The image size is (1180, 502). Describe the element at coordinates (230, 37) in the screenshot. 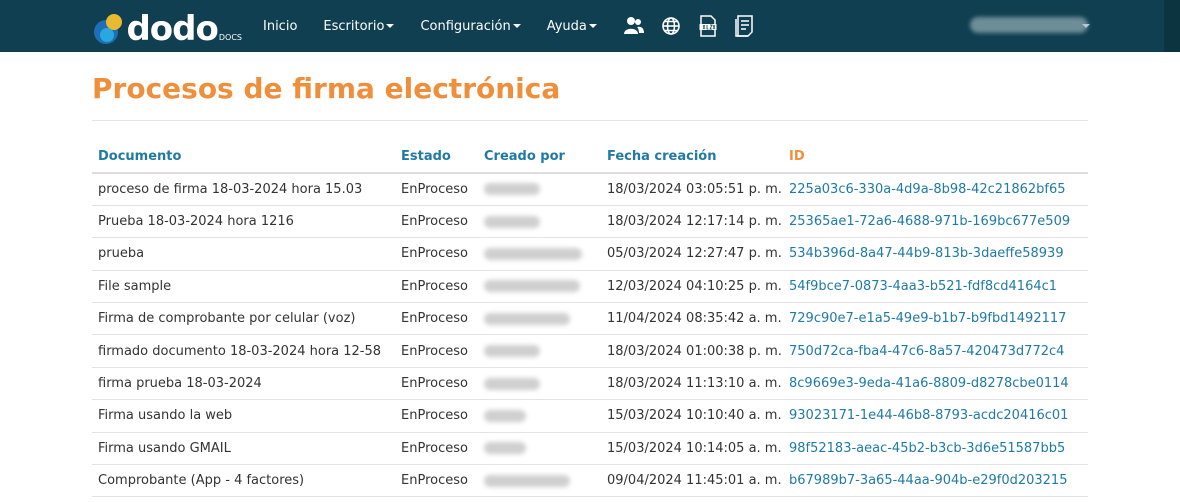

I see `logo-subtext: DOCS` at that location.